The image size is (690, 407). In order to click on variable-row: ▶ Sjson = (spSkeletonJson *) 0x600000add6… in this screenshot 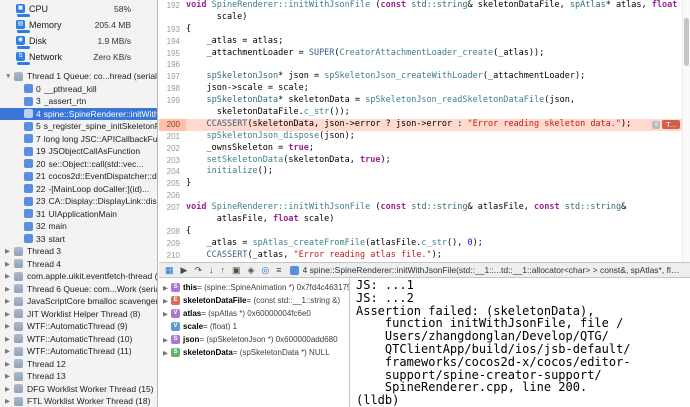, I will do `click(254, 339)`.